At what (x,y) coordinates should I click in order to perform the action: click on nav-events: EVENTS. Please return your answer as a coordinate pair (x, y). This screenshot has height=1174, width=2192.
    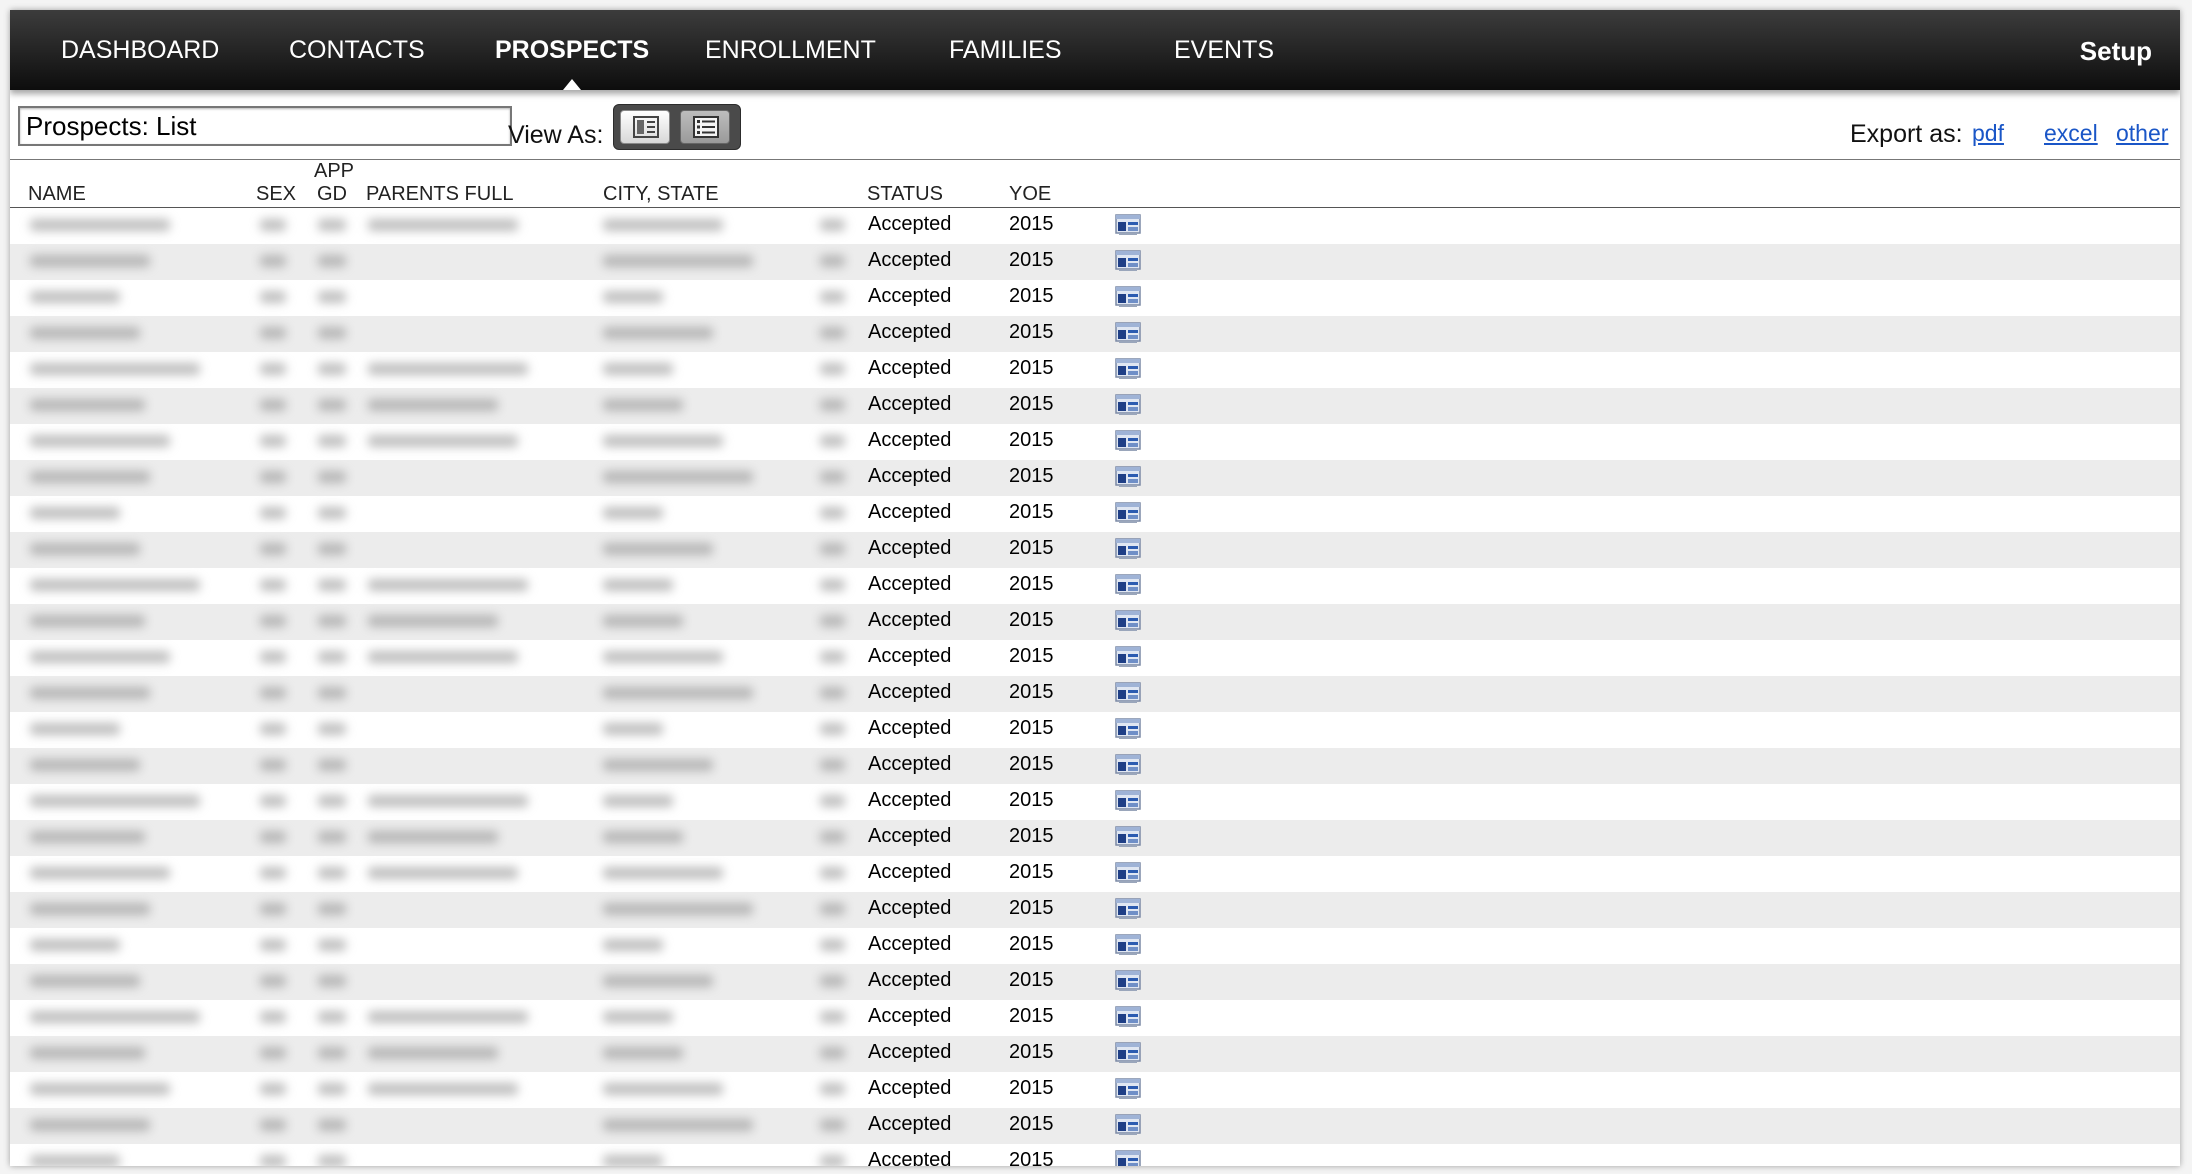
    Looking at the image, I should click on (1224, 50).